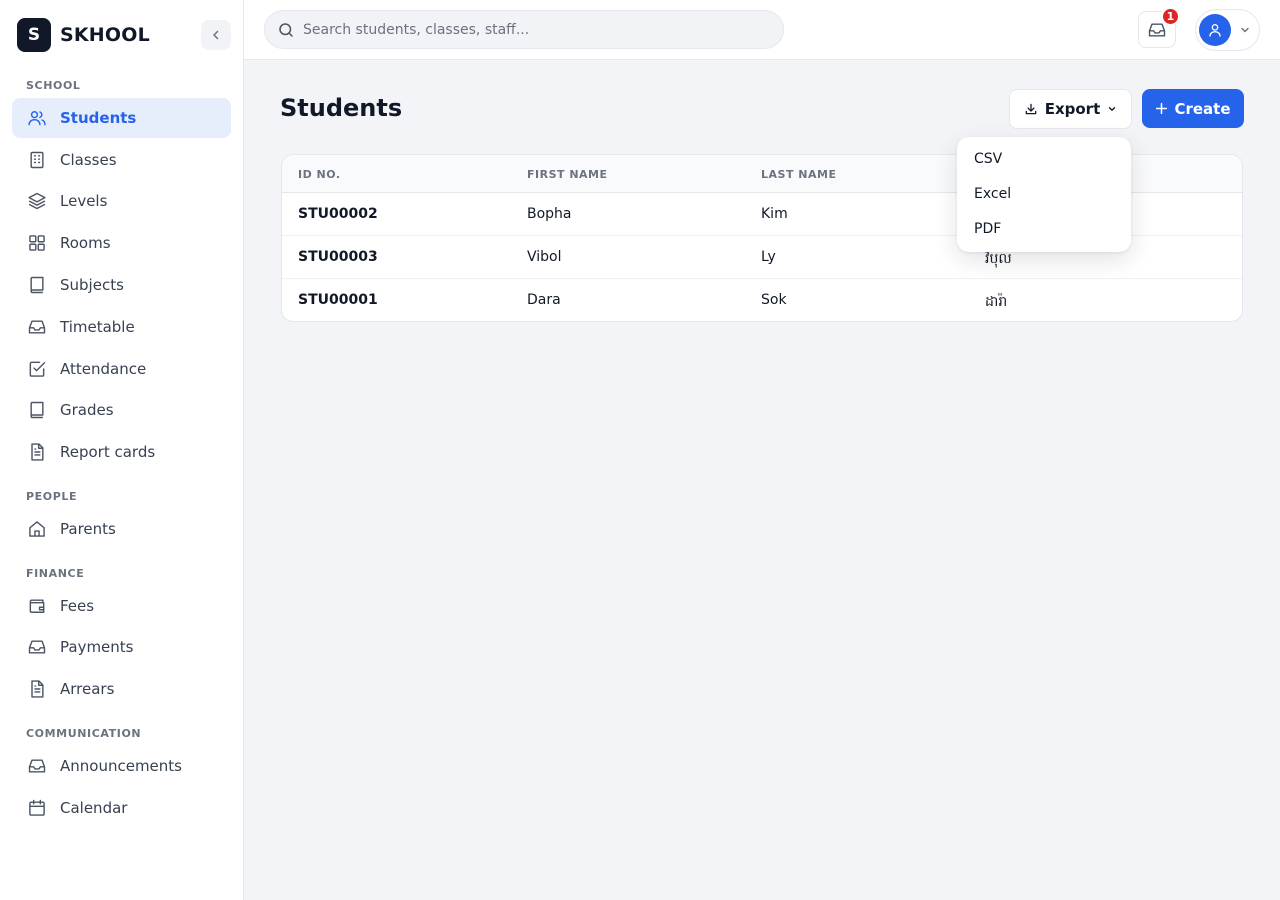 The height and width of the screenshot is (900, 1280). I want to click on grid-icon, so click(37, 243).